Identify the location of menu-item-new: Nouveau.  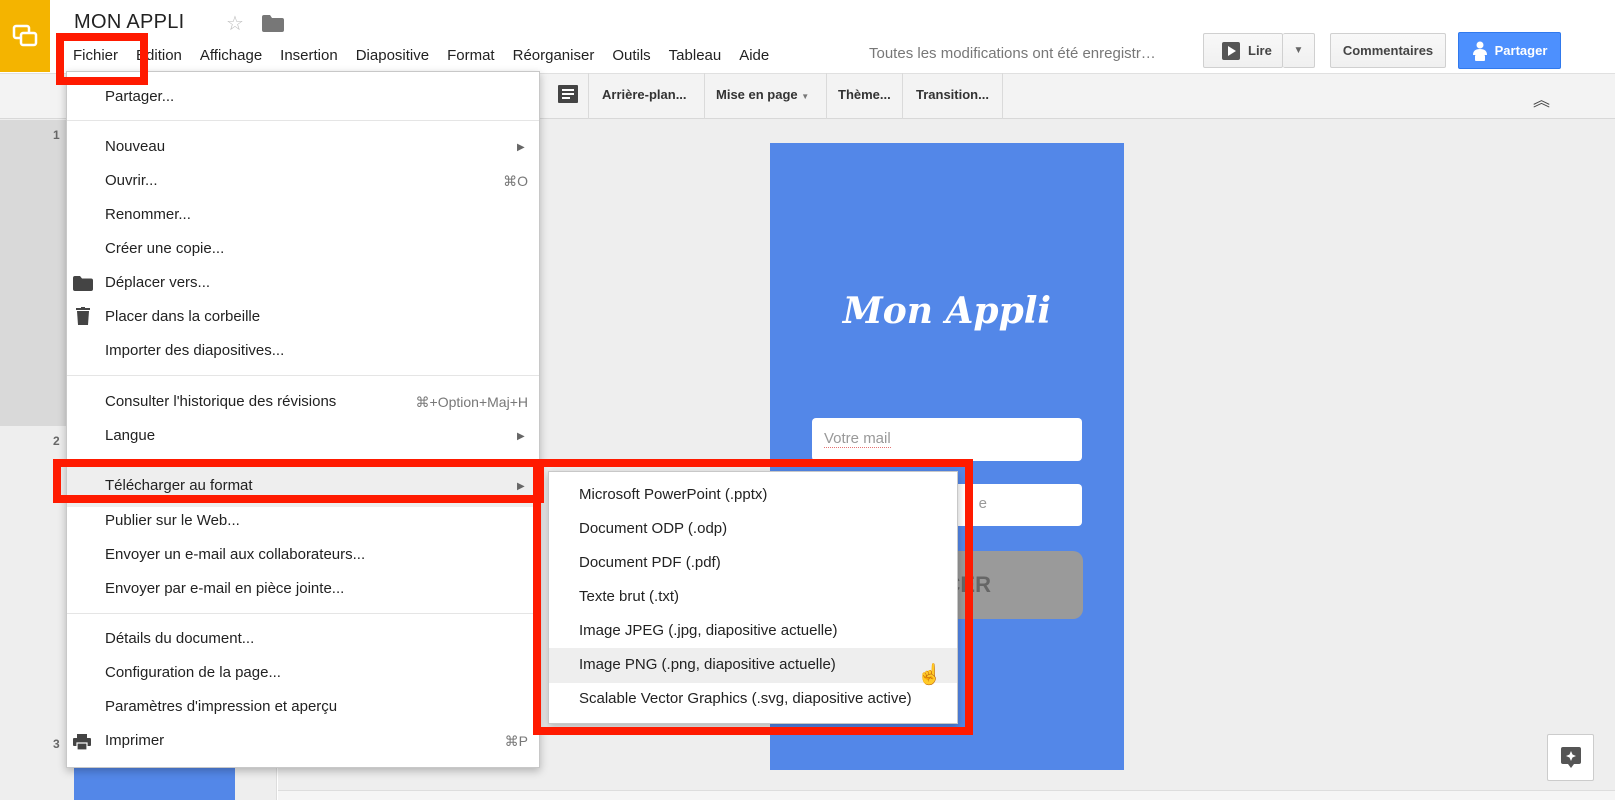
(135, 146).